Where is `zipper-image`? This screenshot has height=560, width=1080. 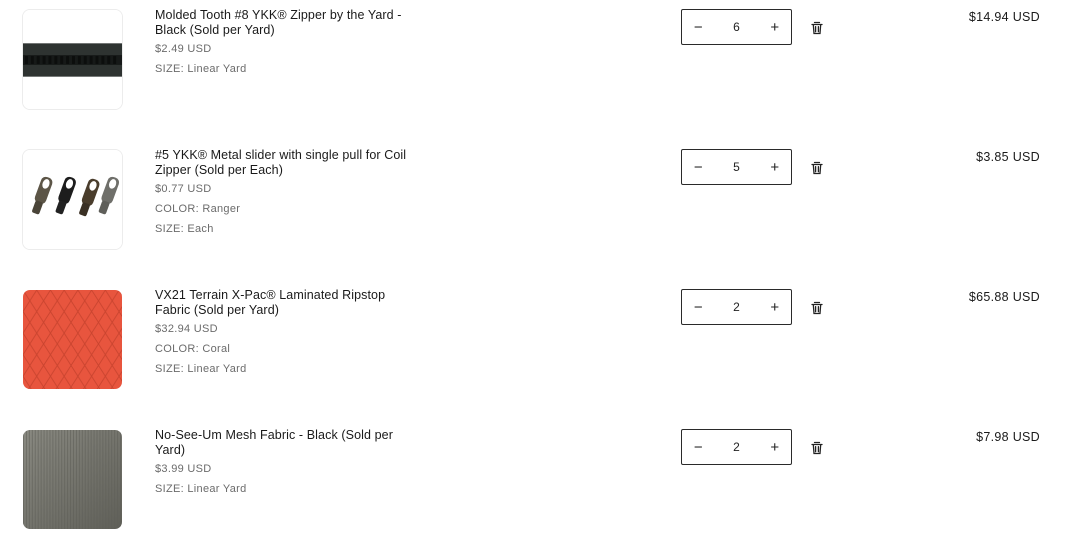 zipper-image is located at coordinates (72, 59).